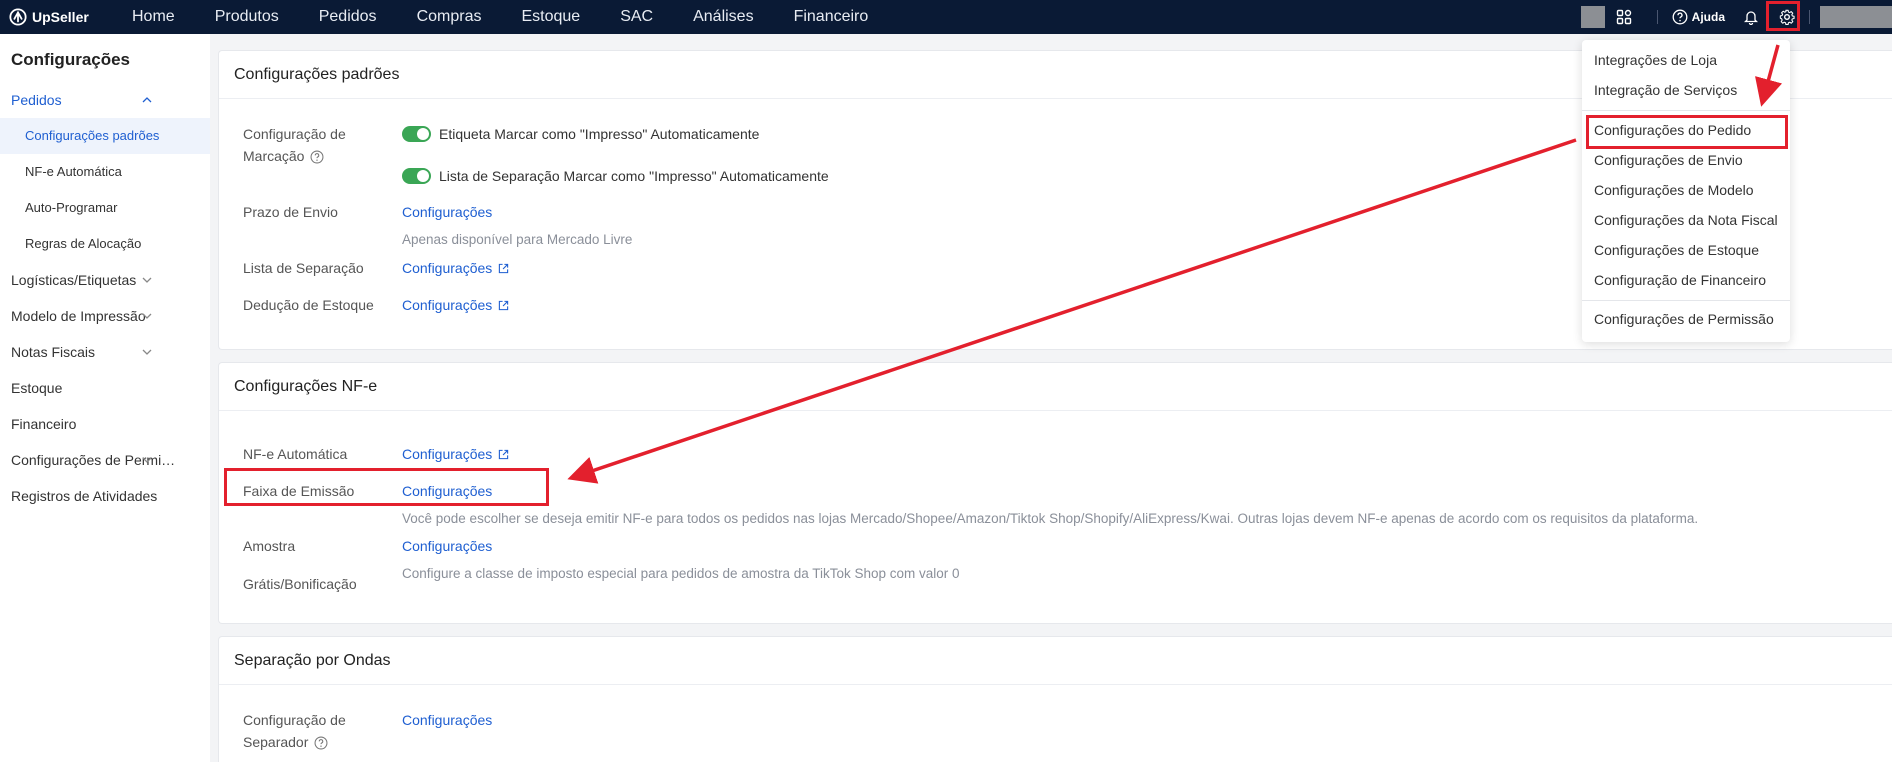 The width and height of the screenshot is (1892, 762). I want to click on nfe-automatica-label: NF-e Automática, so click(295, 454).